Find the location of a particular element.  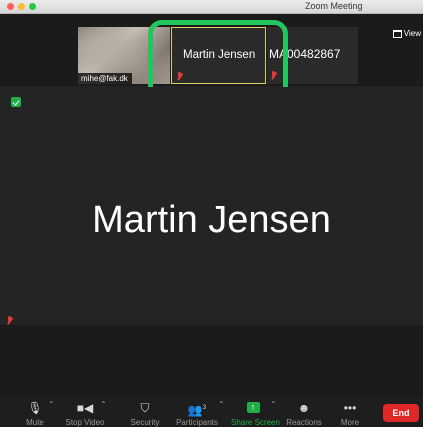

participant-name: mihe@fak.dk is located at coordinates (105, 78).